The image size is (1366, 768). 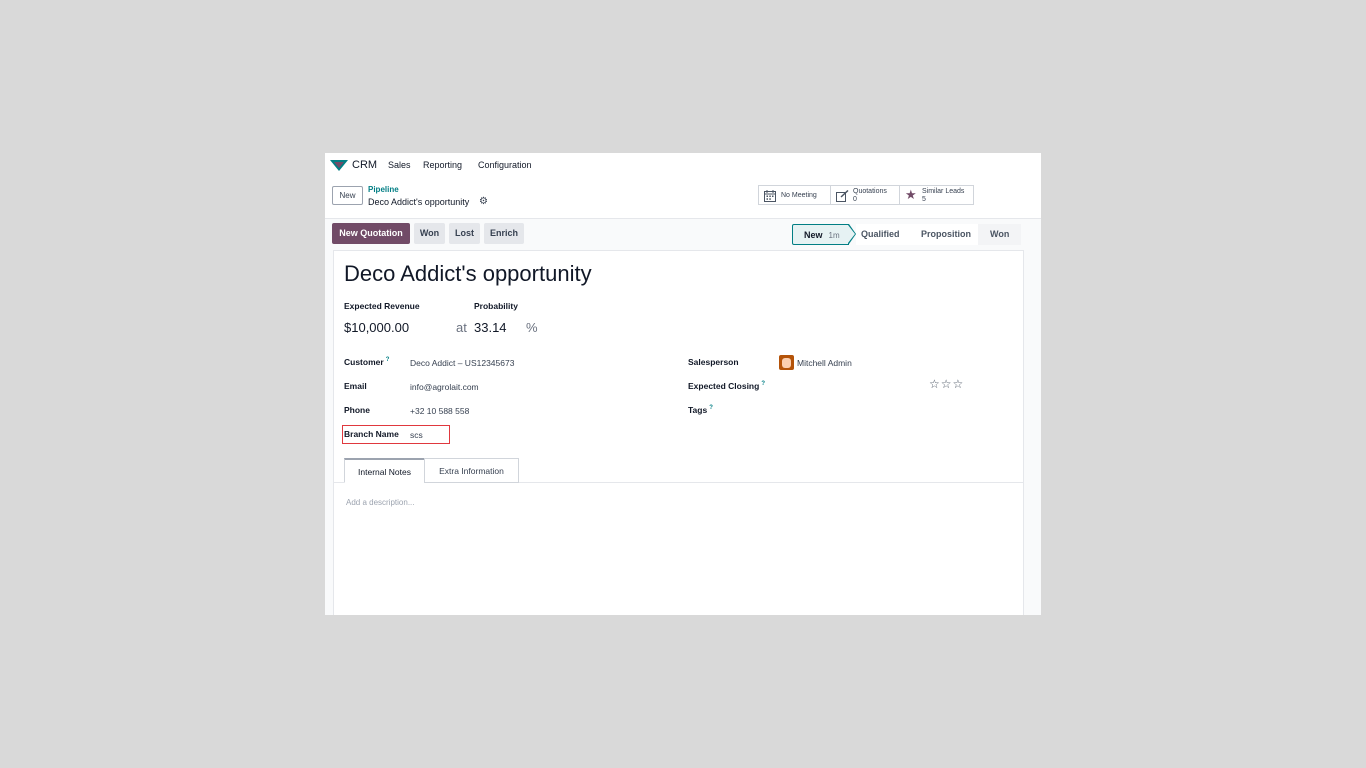 What do you see at coordinates (419, 202) in the screenshot?
I see `breadcrumb-current: Deco Addict's opportunity` at bounding box center [419, 202].